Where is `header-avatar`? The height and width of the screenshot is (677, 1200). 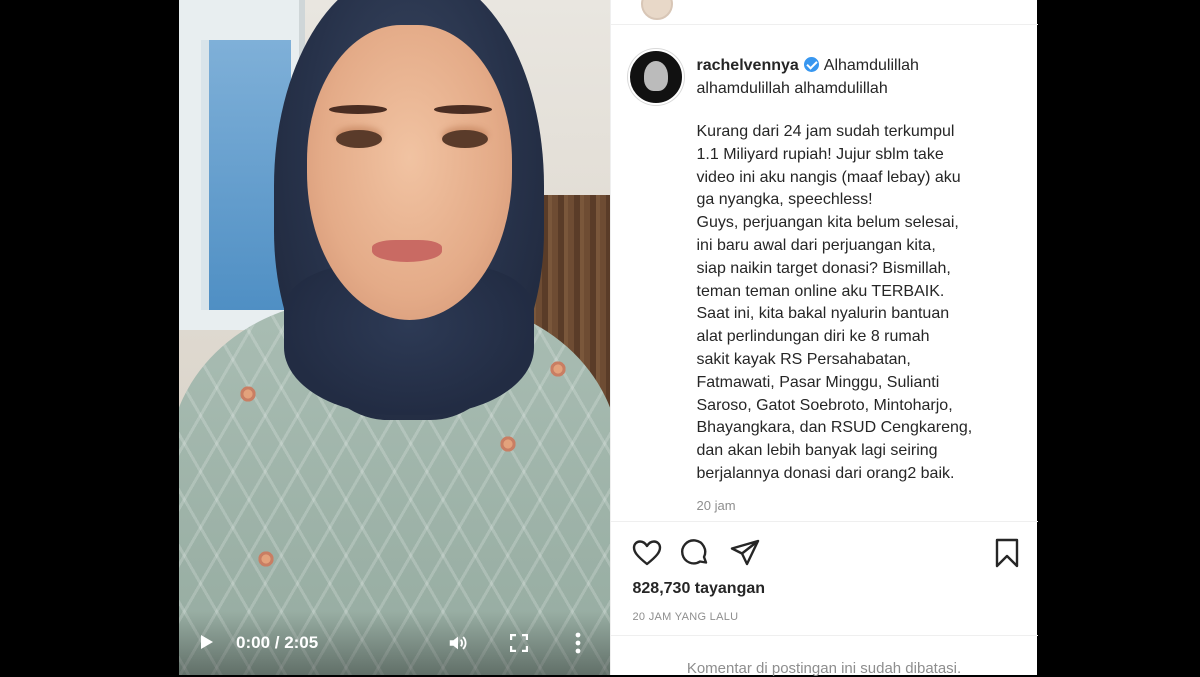
header-avatar is located at coordinates (656, 10).